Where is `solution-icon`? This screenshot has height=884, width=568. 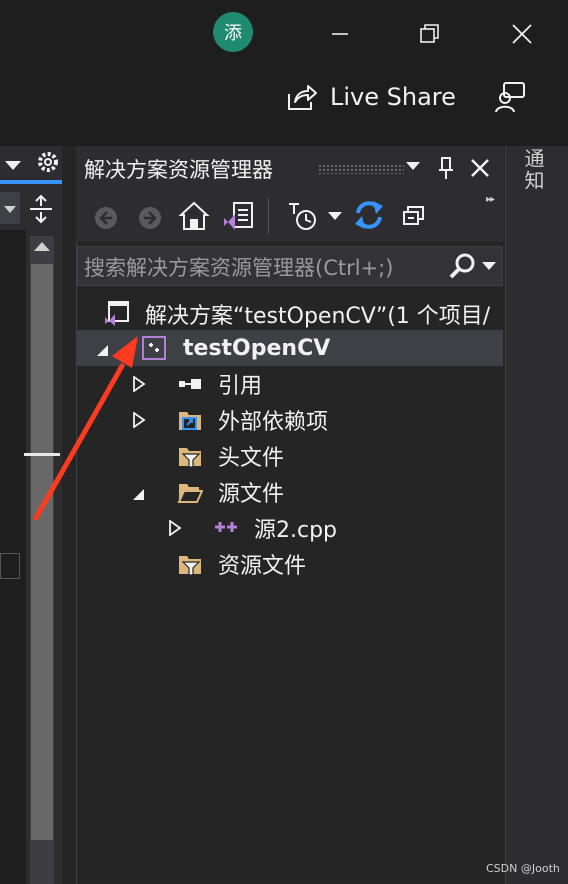
solution-icon is located at coordinates (117, 313).